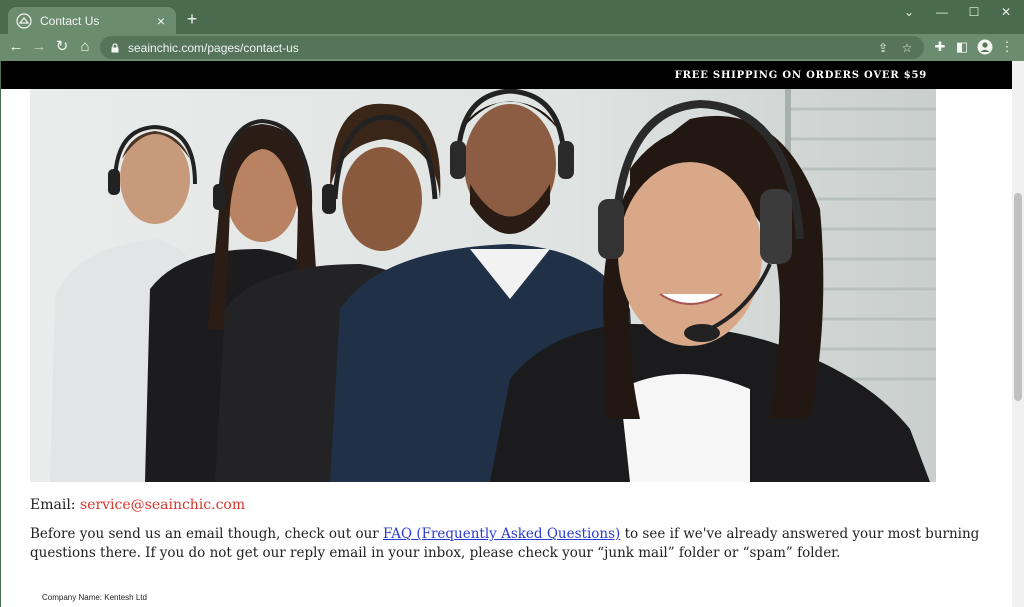 The height and width of the screenshot is (607, 1024). I want to click on company-name: Company Name: Kentesh Ltd, so click(94, 597).